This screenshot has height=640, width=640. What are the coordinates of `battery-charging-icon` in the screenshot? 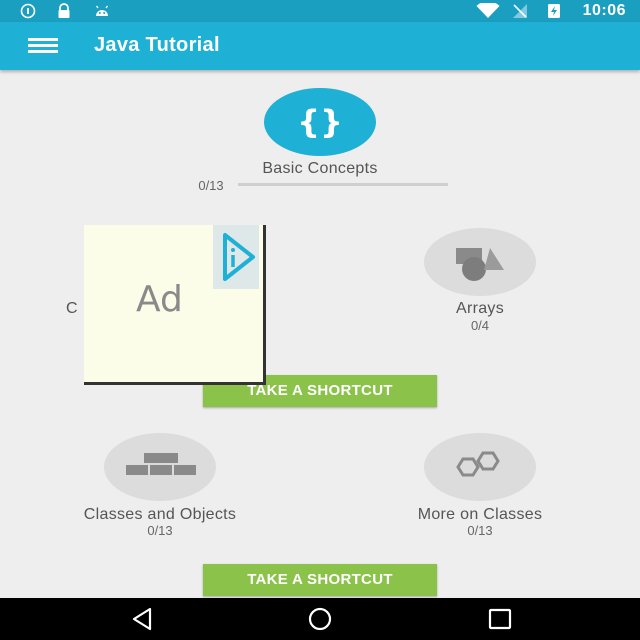 It's located at (554, 11).